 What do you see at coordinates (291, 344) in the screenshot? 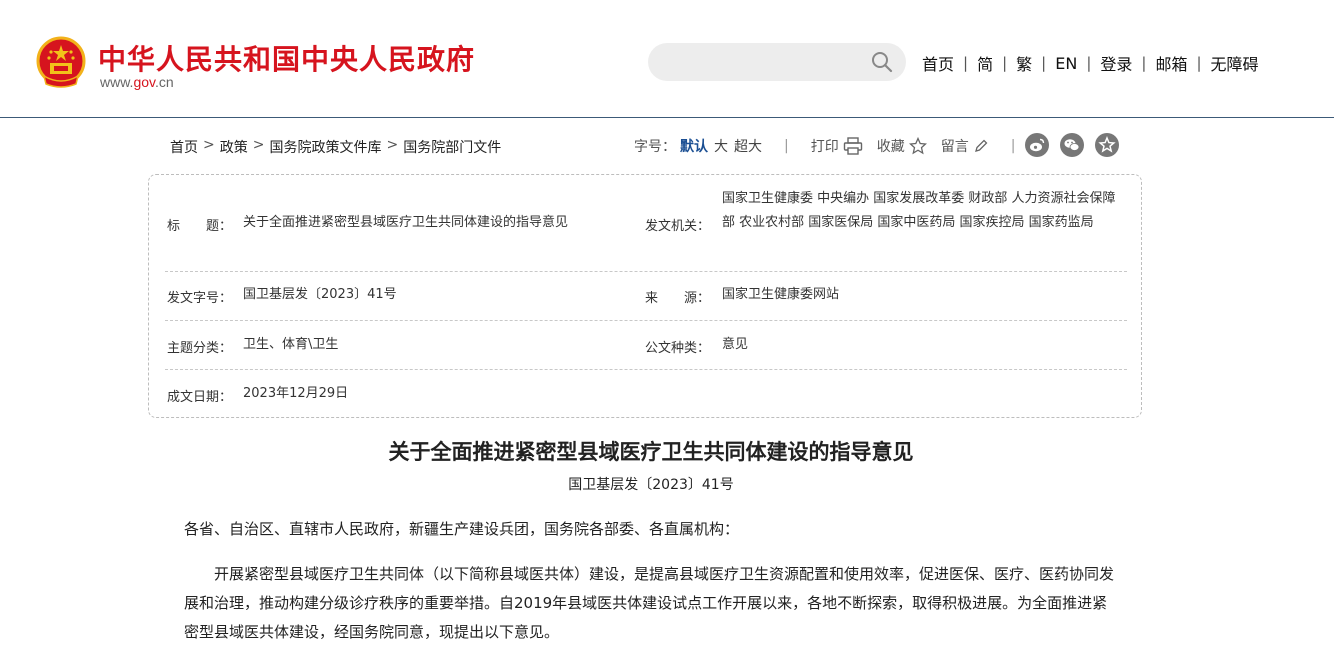
I see `topic-value: 卫生、体育\卫生` at bounding box center [291, 344].